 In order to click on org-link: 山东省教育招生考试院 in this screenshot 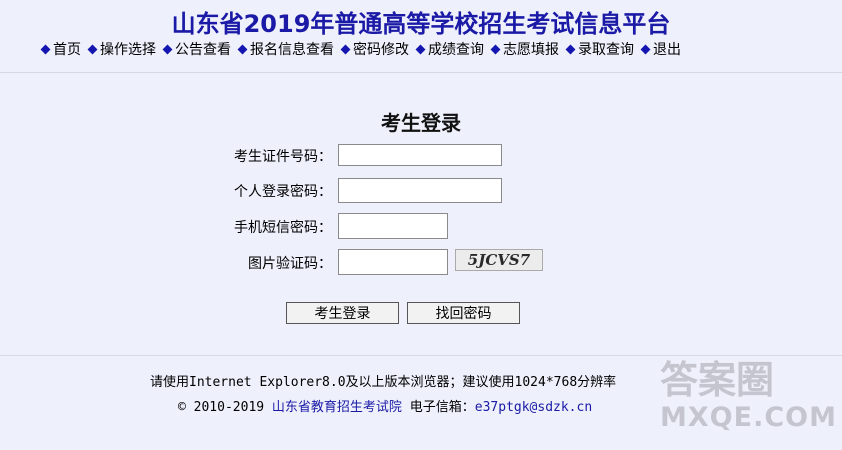, I will do `click(337, 407)`.